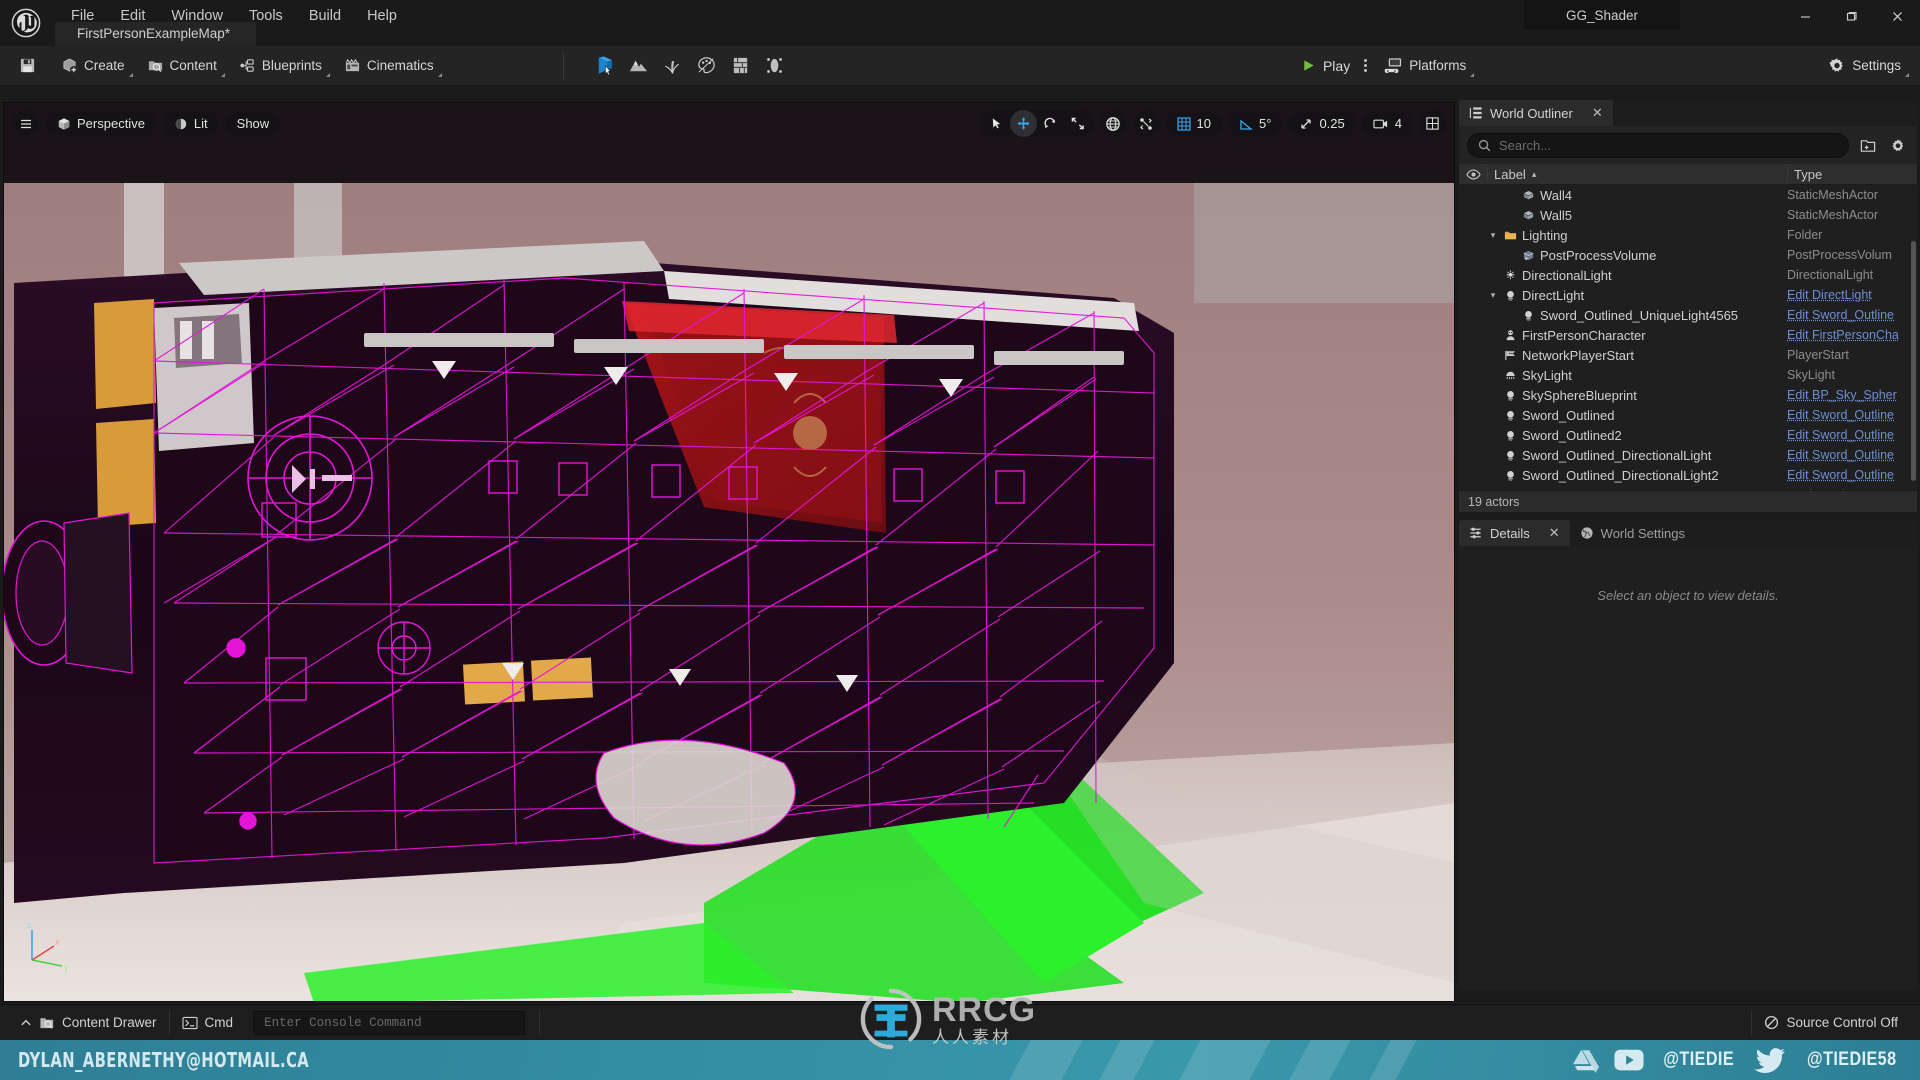  What do you see at coordinates (1322, 123) in the screenshot?
I see `scale-snap-button: 0.25` at bounding box center [1322, 123].